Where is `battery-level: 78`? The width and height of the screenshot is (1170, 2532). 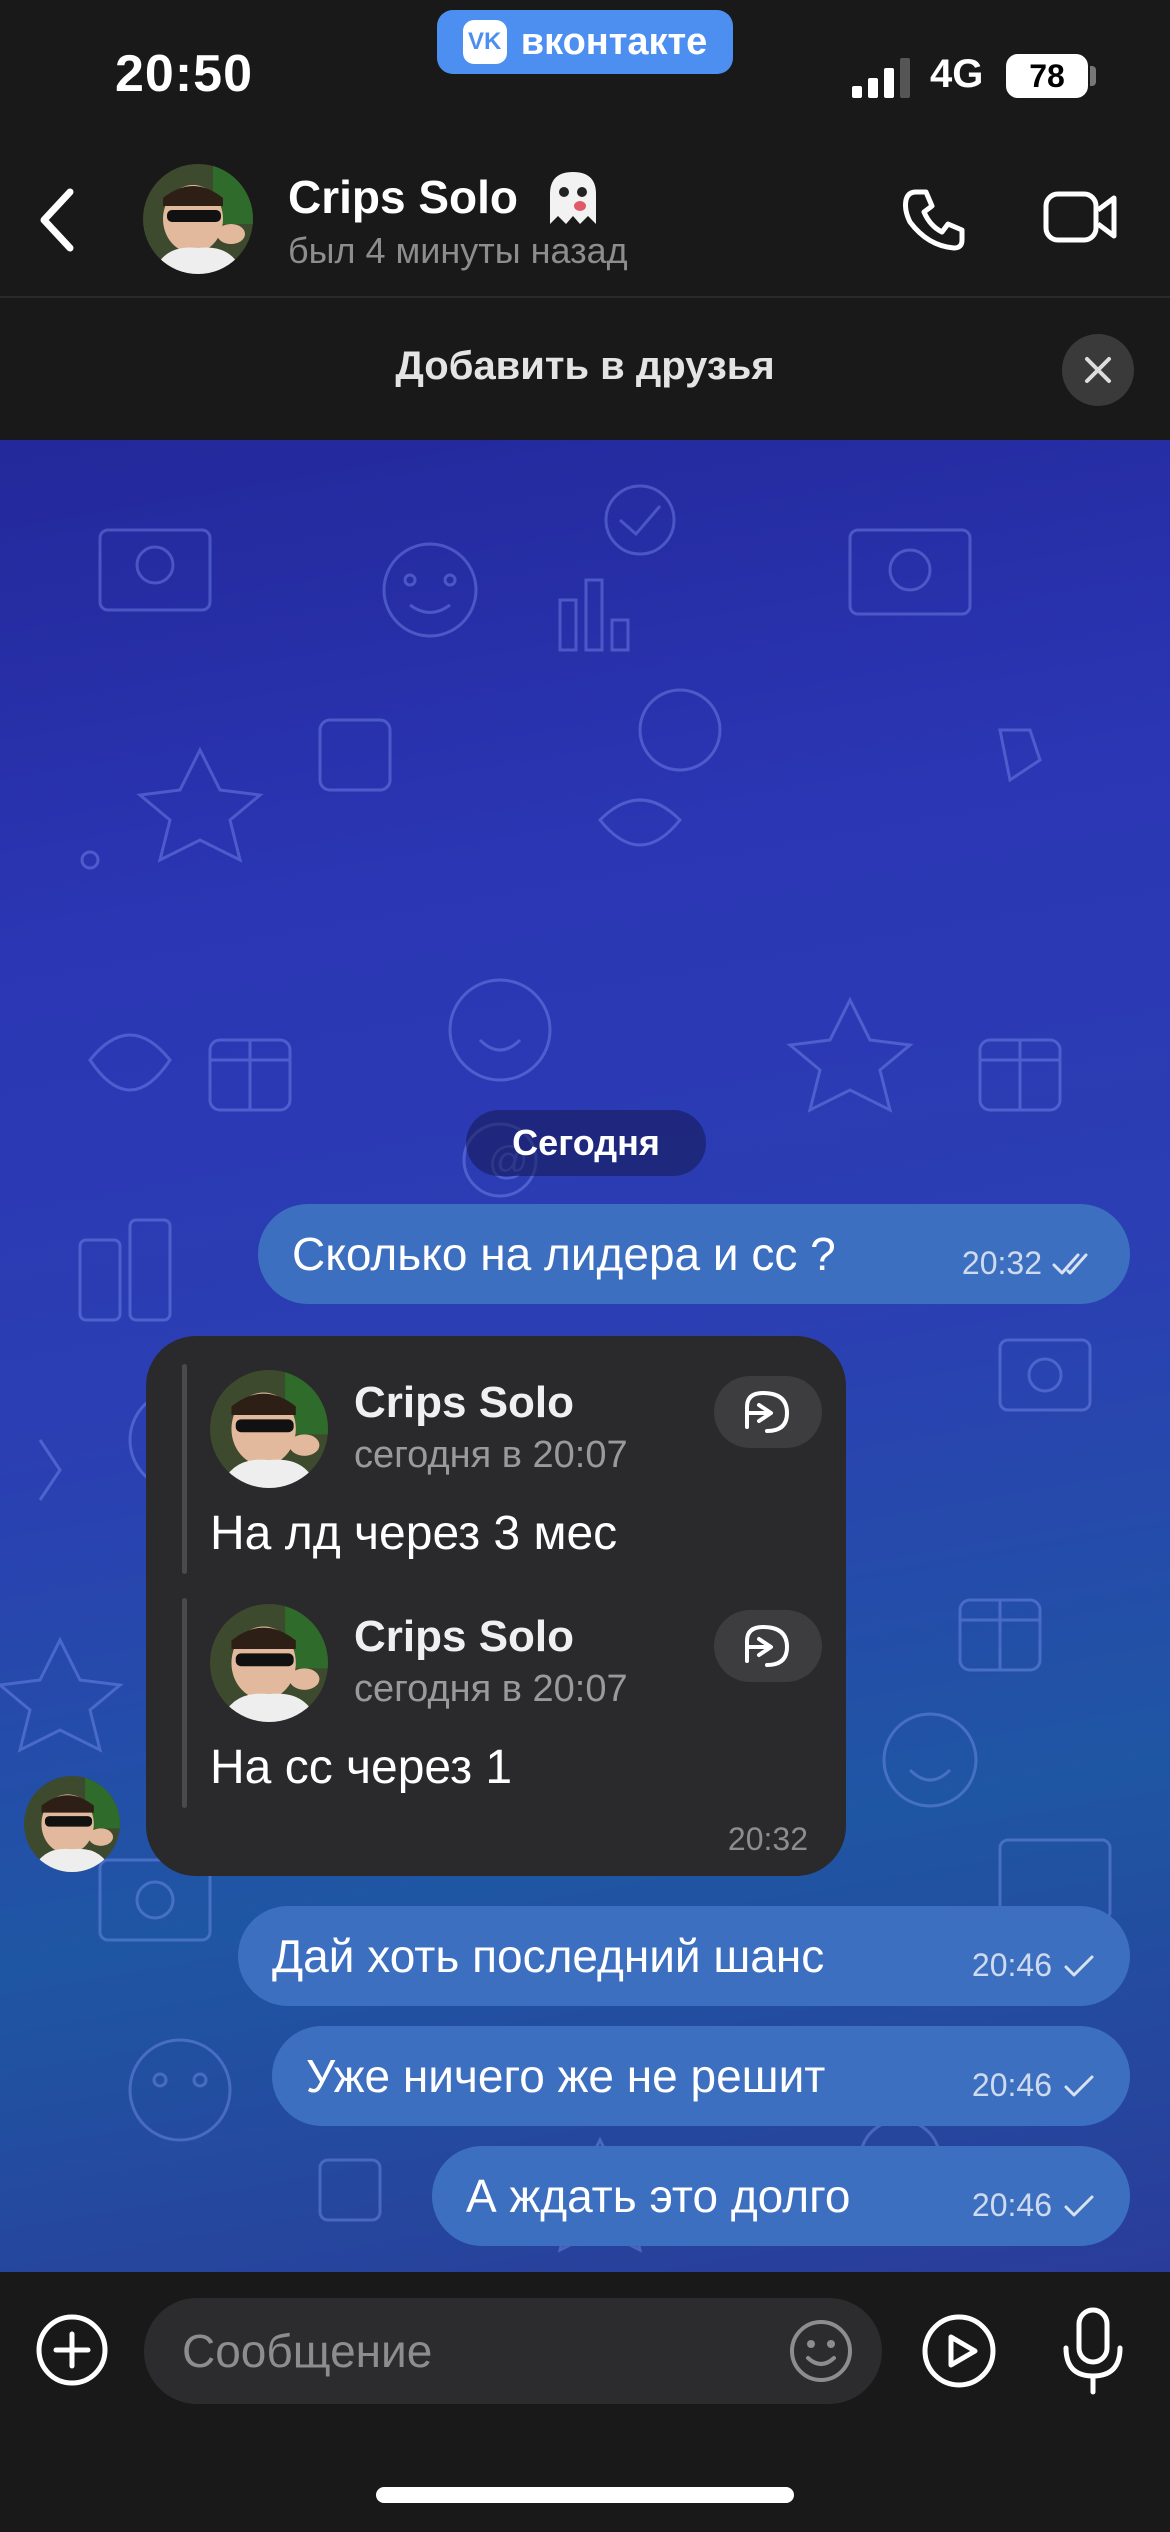
battery-level: 78 is located at coordinates (1047, 75).